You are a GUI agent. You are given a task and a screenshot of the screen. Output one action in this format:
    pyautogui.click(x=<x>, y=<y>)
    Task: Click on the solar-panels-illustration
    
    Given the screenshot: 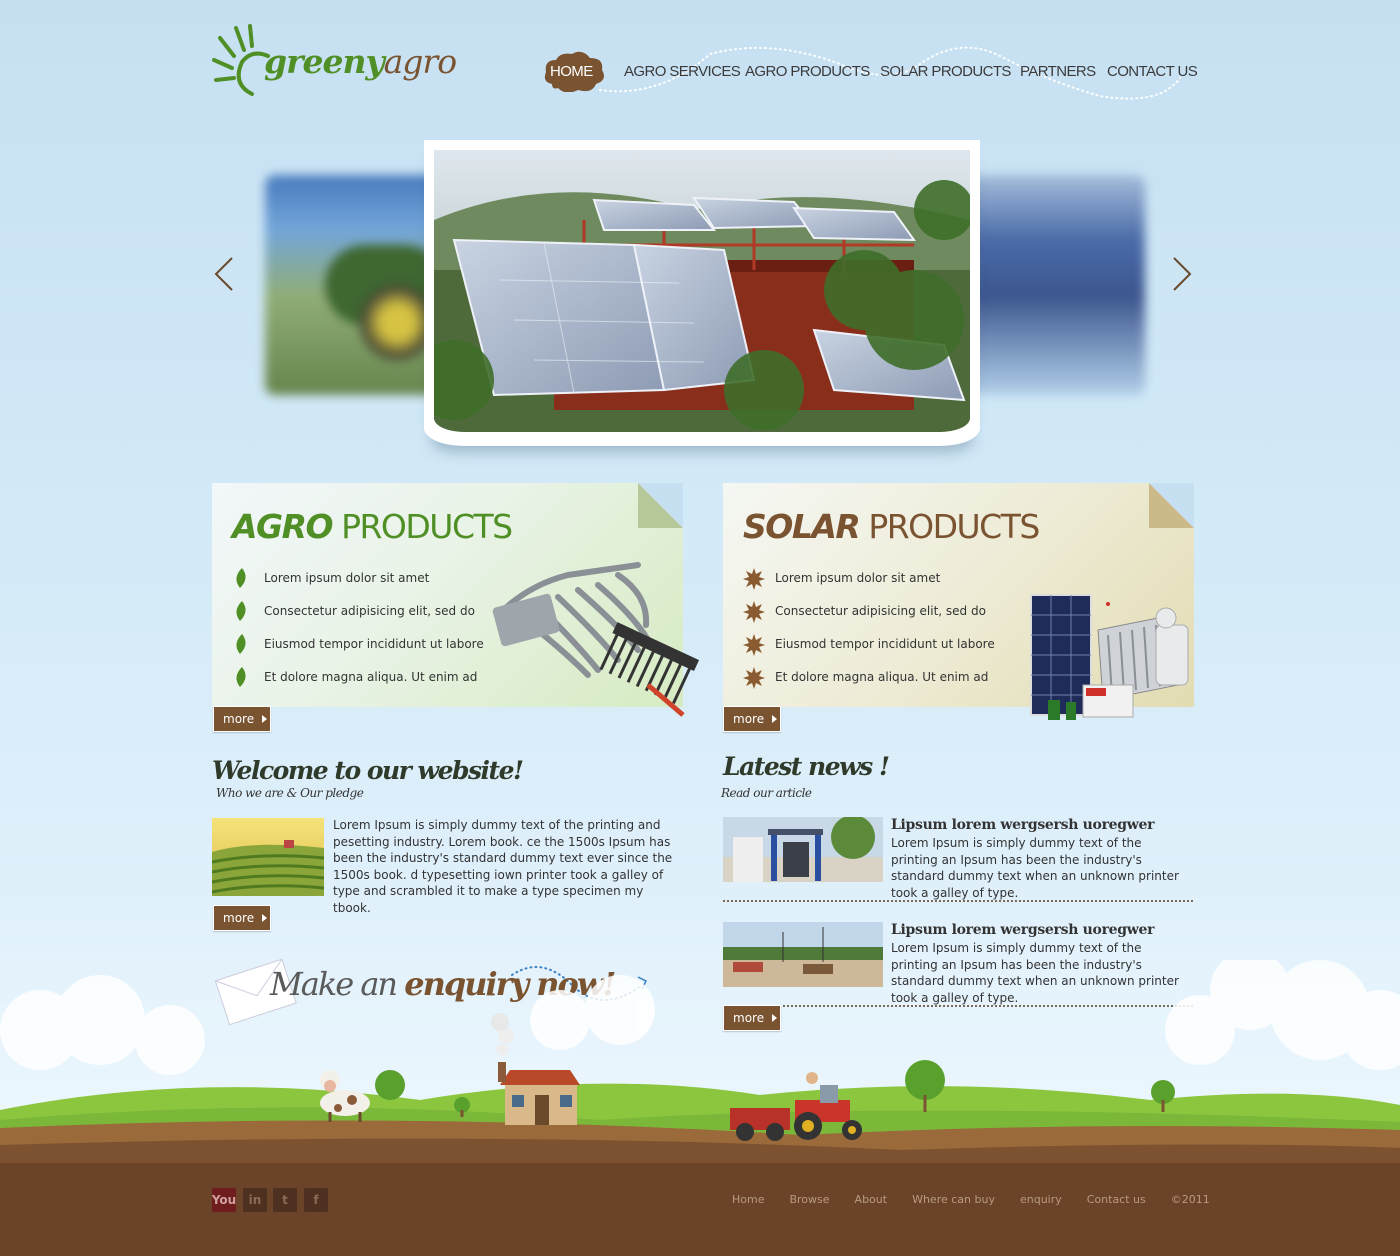 What is the action you would take?
    pyautogui.click(x=702, y=291)
    